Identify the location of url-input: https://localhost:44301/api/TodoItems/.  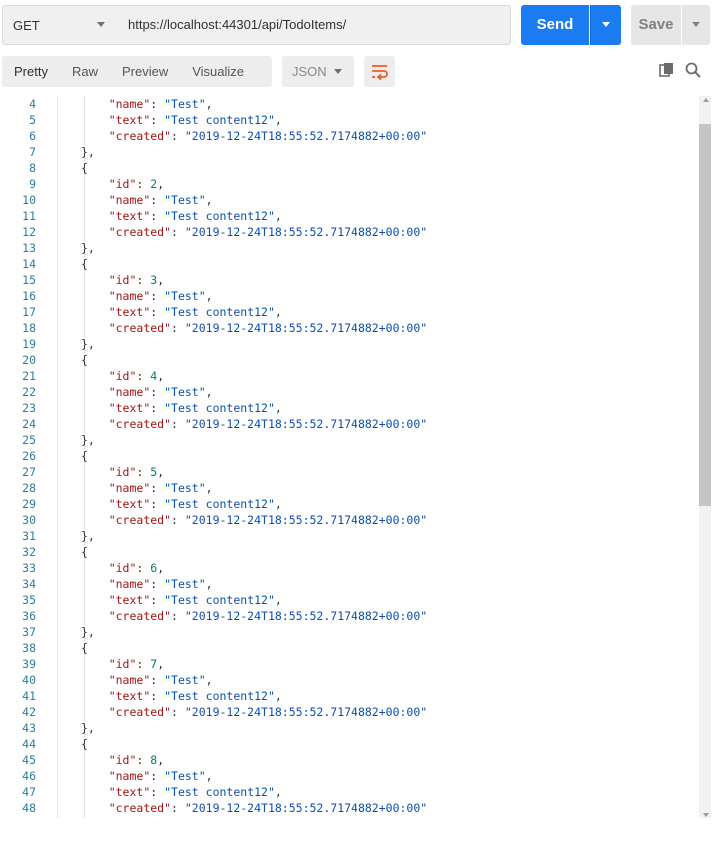
(314, 25).